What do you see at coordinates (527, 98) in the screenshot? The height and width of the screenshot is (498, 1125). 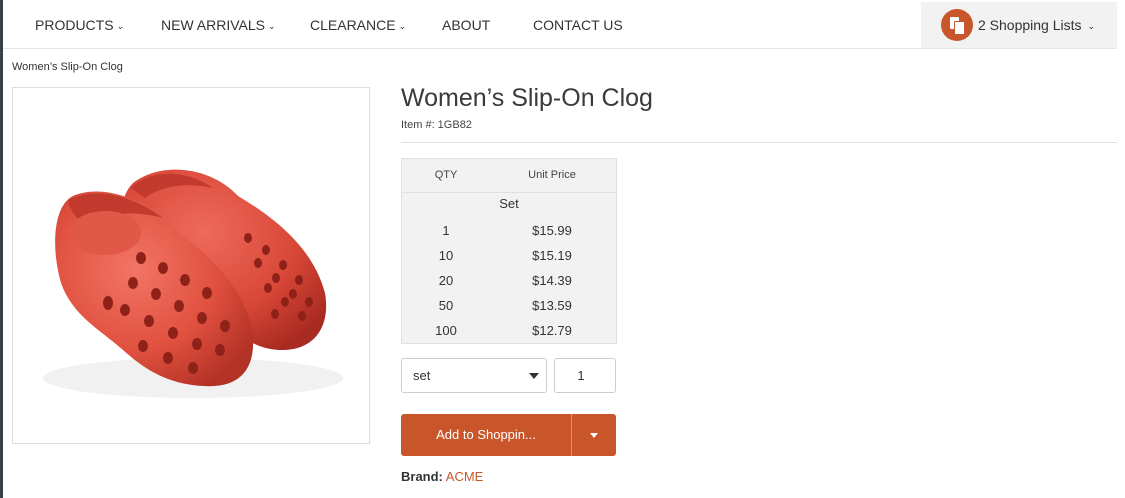 I see `product-title: Women’s Slip-On Clog` at bounding box center [527, 98].